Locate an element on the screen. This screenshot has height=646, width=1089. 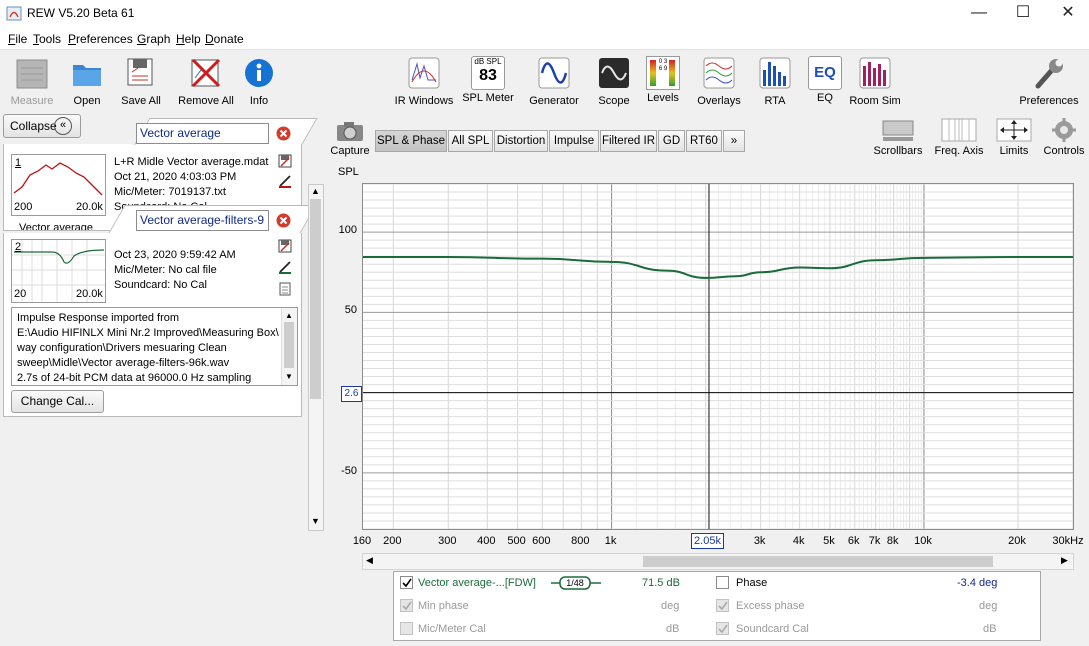
capture-label: Capture is located at coordinates (350, 151).